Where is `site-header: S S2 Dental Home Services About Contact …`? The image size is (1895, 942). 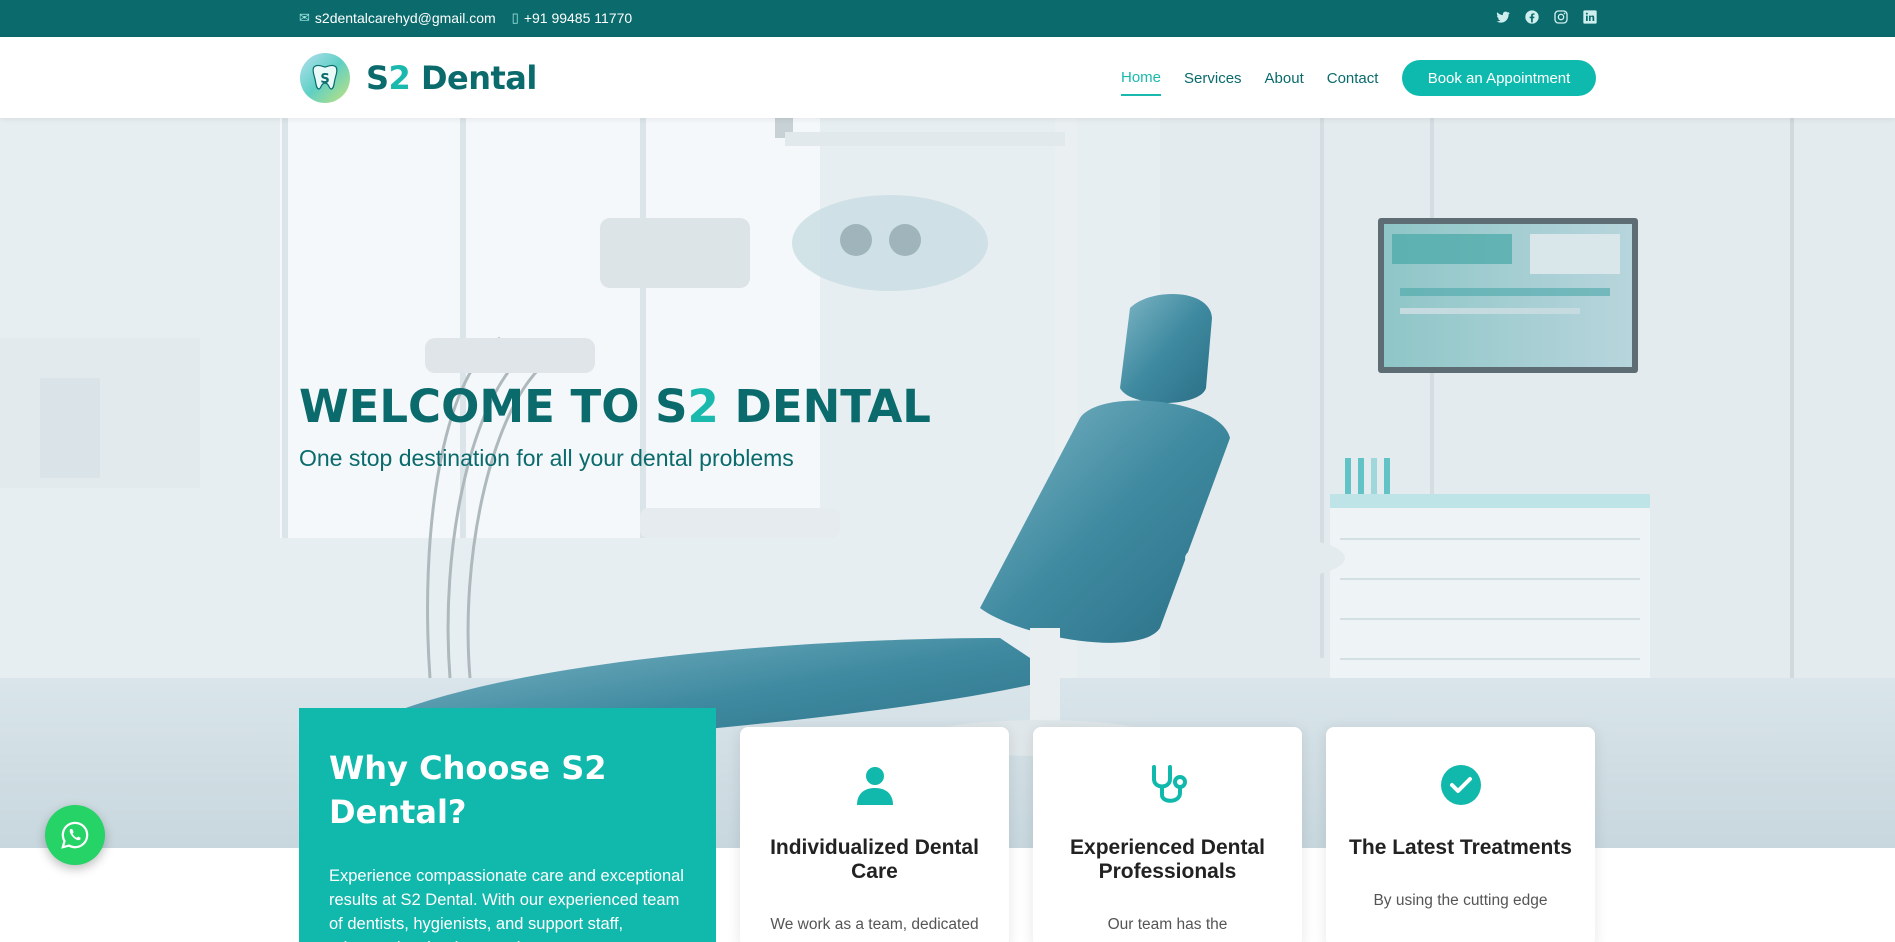 site-header: S S2 Dental Home Services About Contact … is located at coordinates (947, 77).